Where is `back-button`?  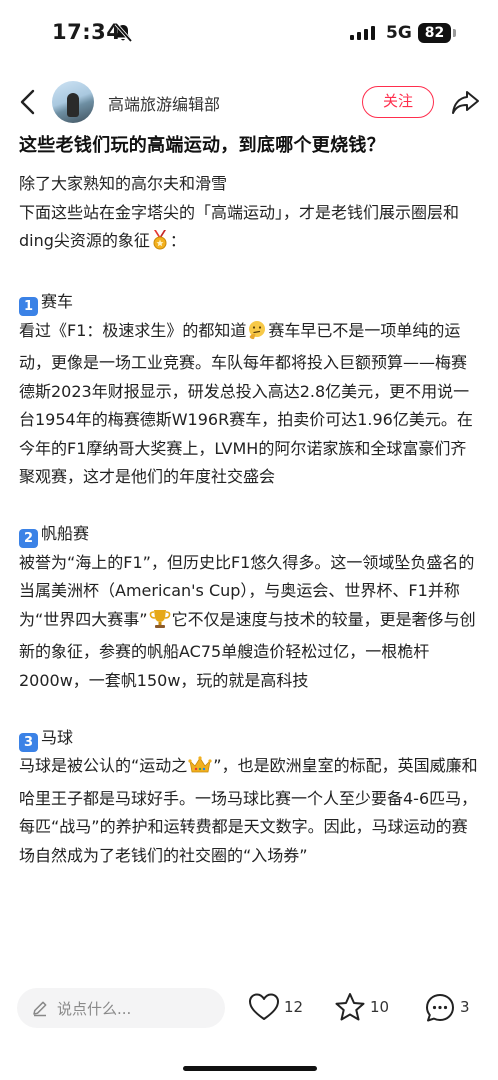
back-button is located at coordinates (28, 102).